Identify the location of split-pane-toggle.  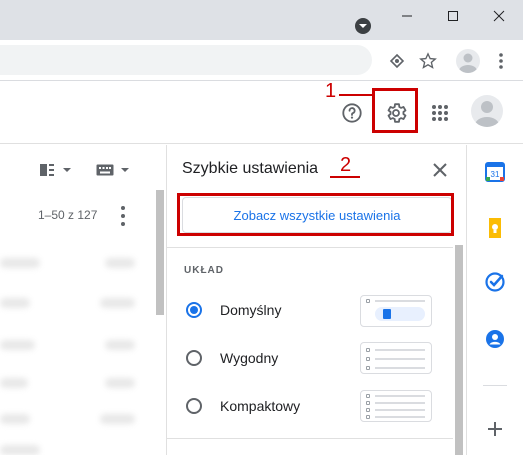
(56, 170).